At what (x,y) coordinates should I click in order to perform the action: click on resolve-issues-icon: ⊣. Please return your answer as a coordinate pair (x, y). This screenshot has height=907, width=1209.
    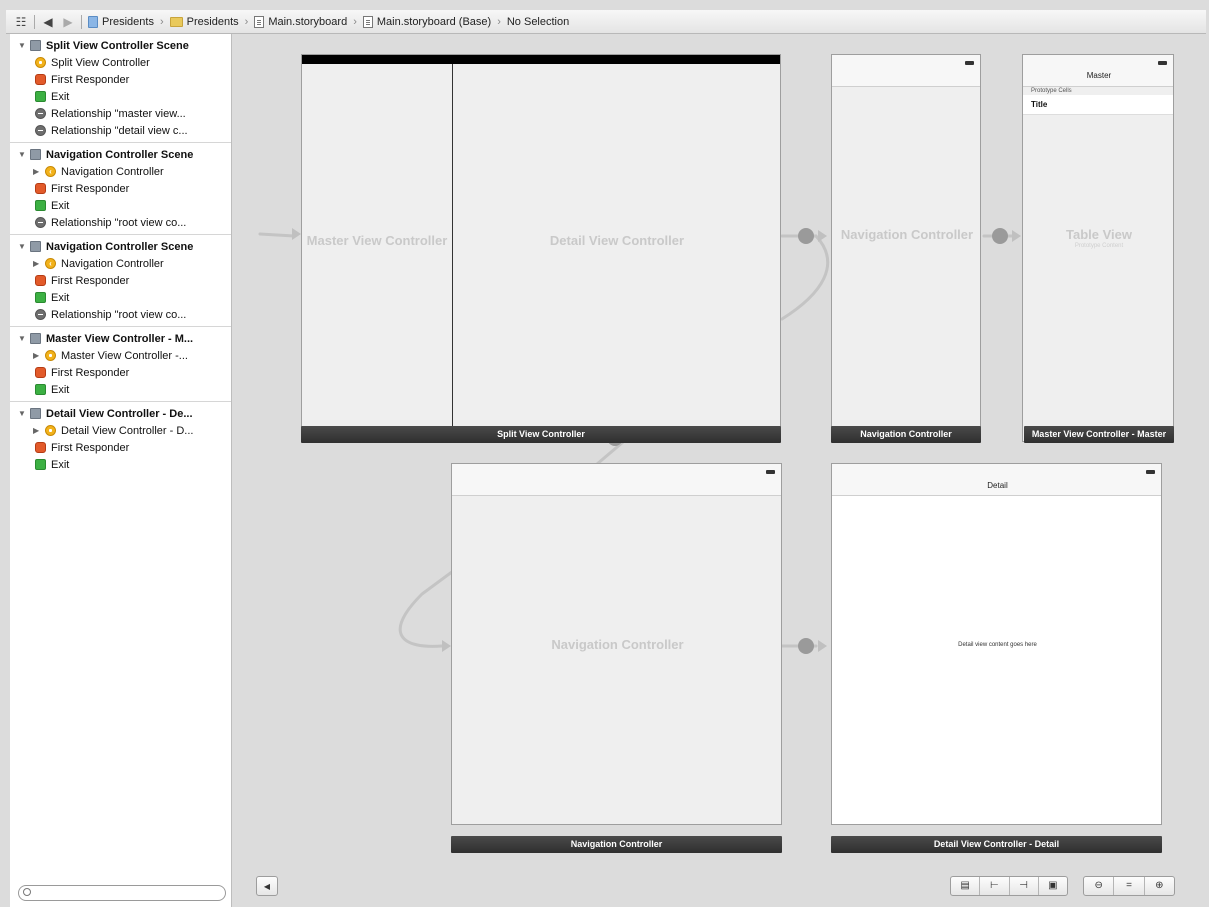
    Looking at the image, I should click on (1024, 886).